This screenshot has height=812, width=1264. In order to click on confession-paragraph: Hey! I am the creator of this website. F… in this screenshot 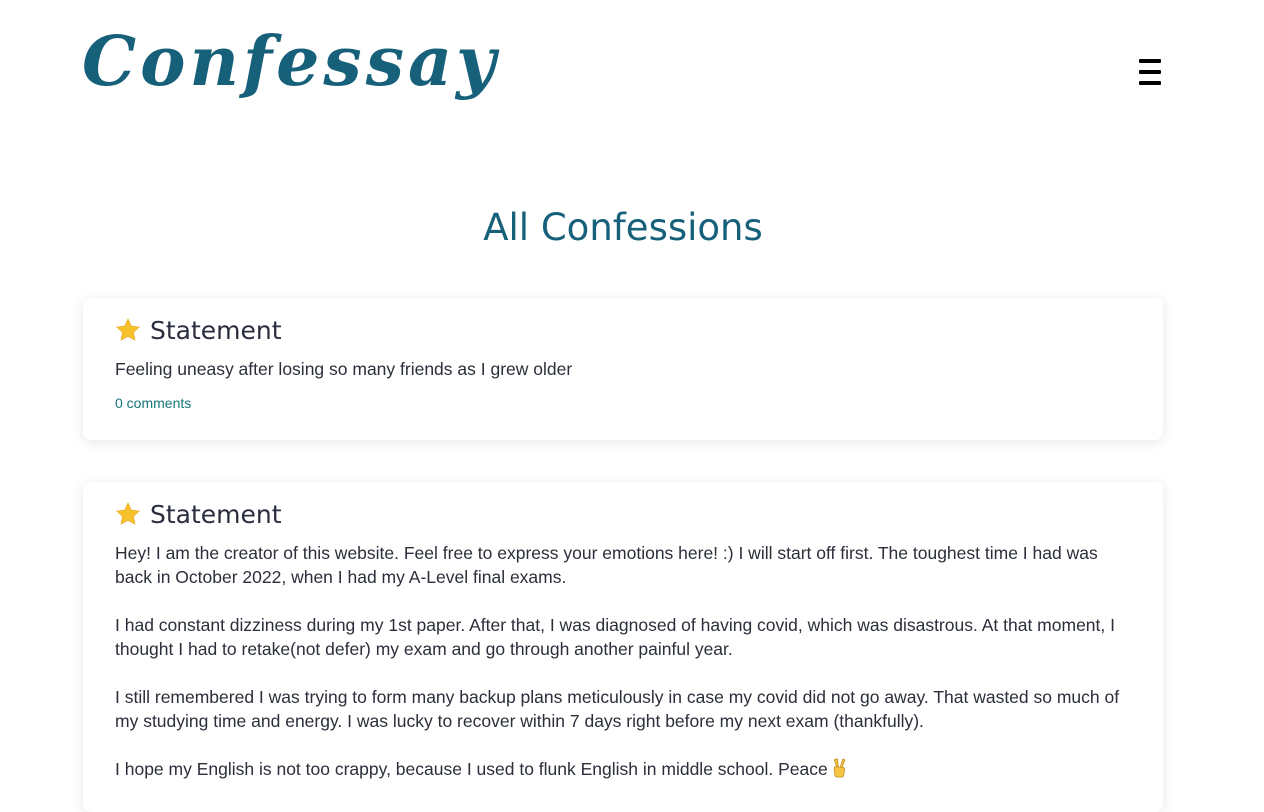, I will do `click(606, 565)`.